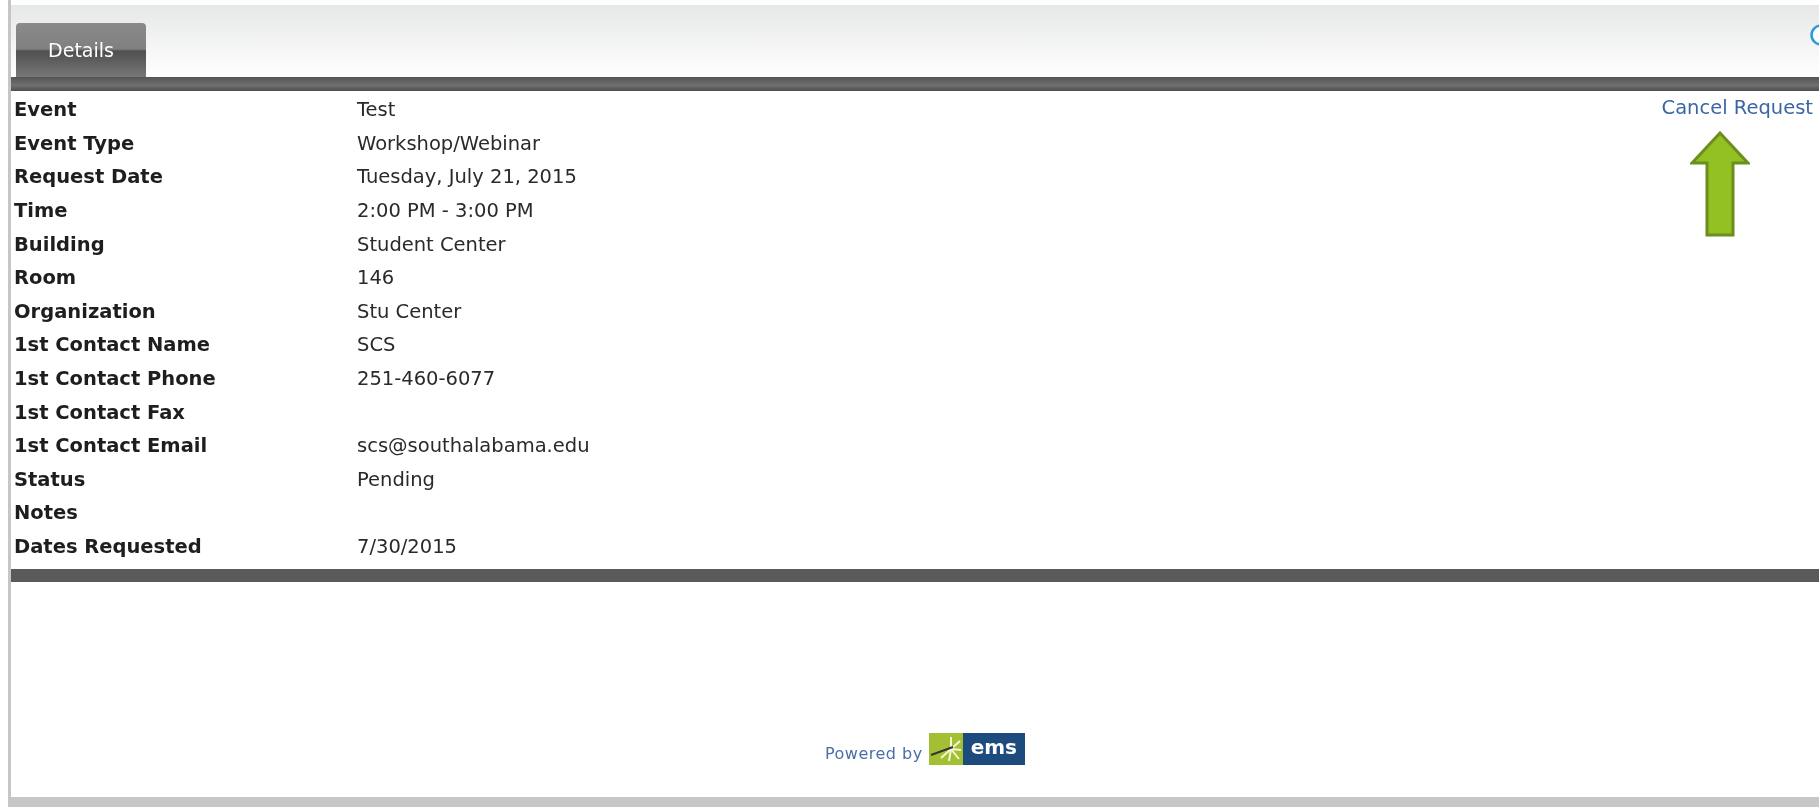 This screenshot has width=1819, height=807. Describe the element at coordinates (46, 513) in the screenshot. I see `field-label: Notes` at that location.